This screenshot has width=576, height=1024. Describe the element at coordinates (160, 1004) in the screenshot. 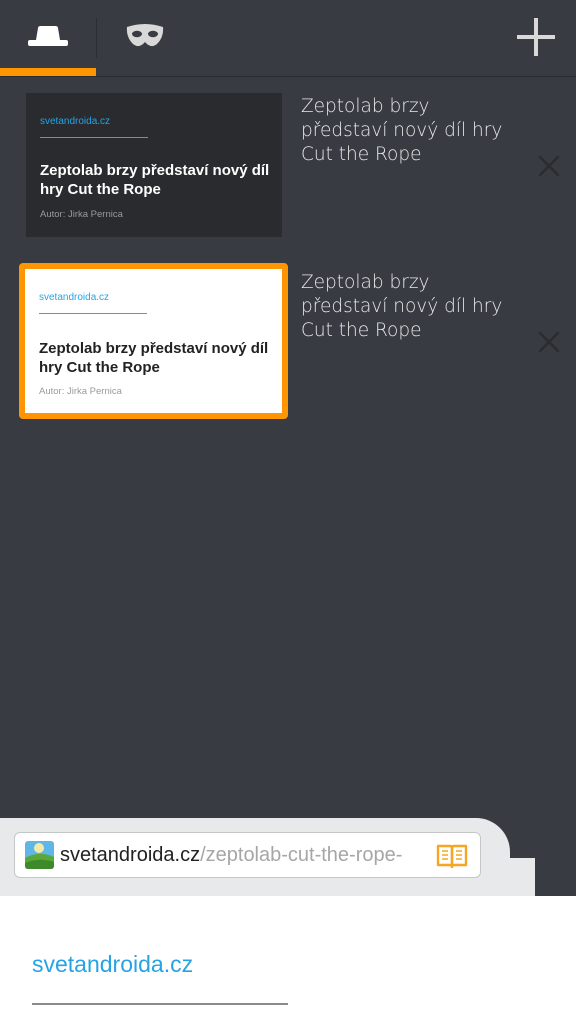

I see `page-divider` at that location.